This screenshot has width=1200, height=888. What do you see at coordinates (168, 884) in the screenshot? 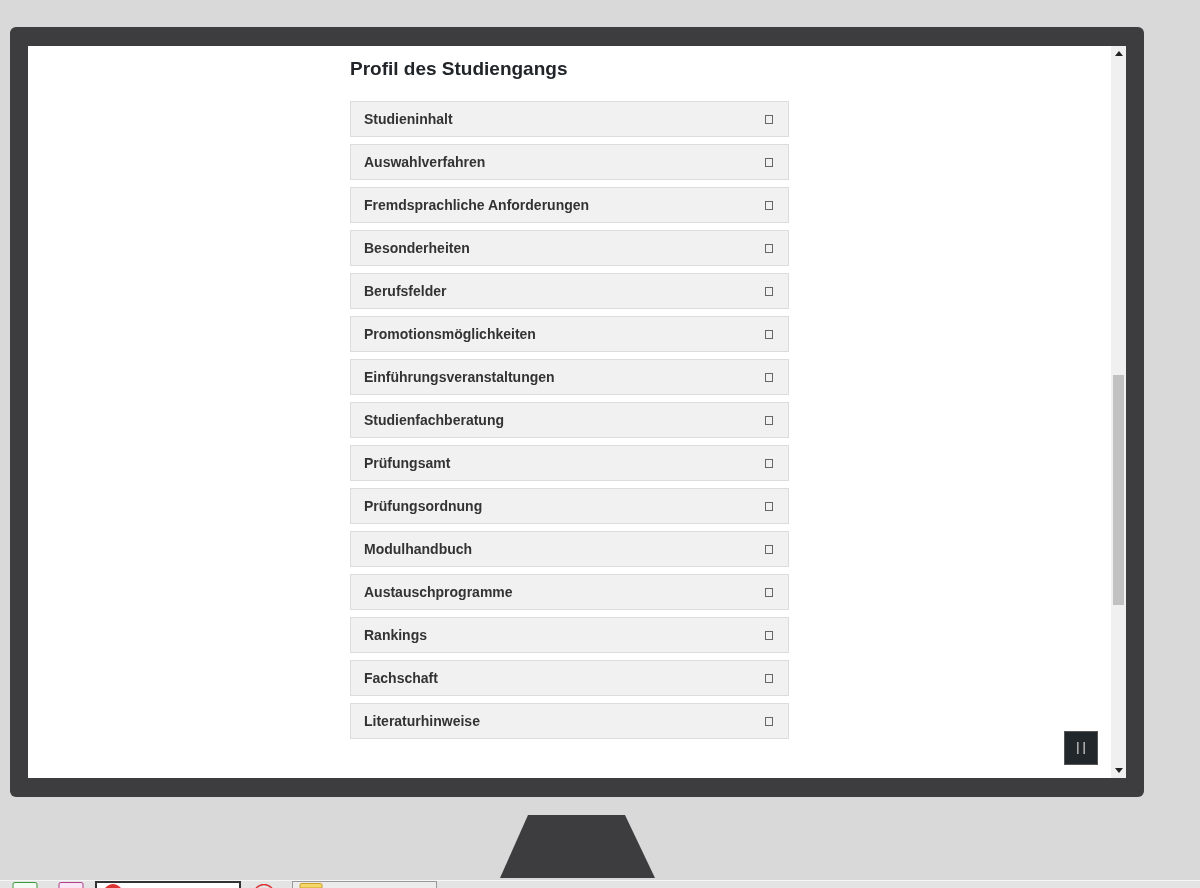
I see `taskbar-button` at bounding box center [168, 884].